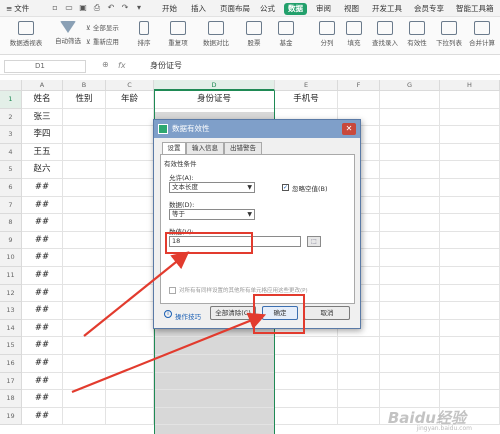 This screenshot has width=500, height=434. What do you see at coordinates (11, 152) in the screenshot?
I see `row-header: 4` at bounding box center [11, 152].